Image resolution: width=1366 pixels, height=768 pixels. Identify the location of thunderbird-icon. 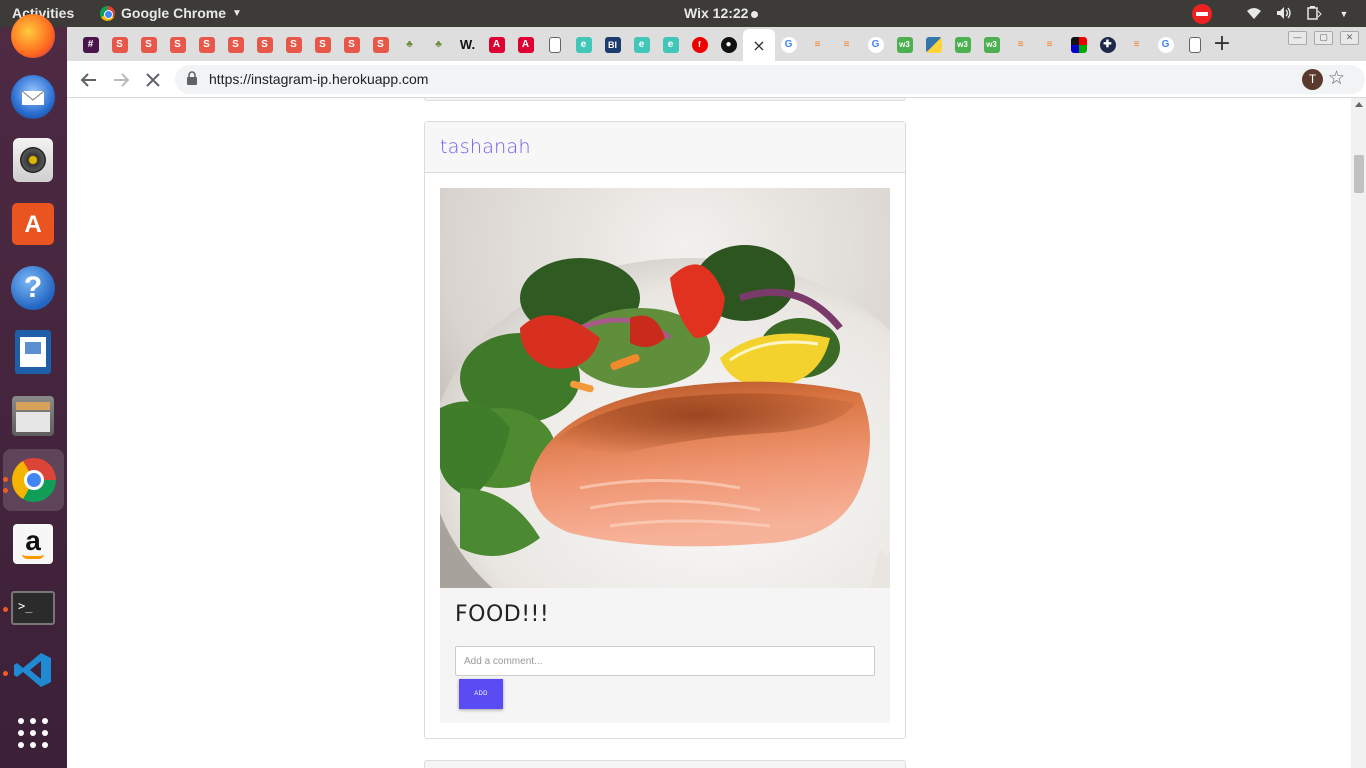
(33, 97).